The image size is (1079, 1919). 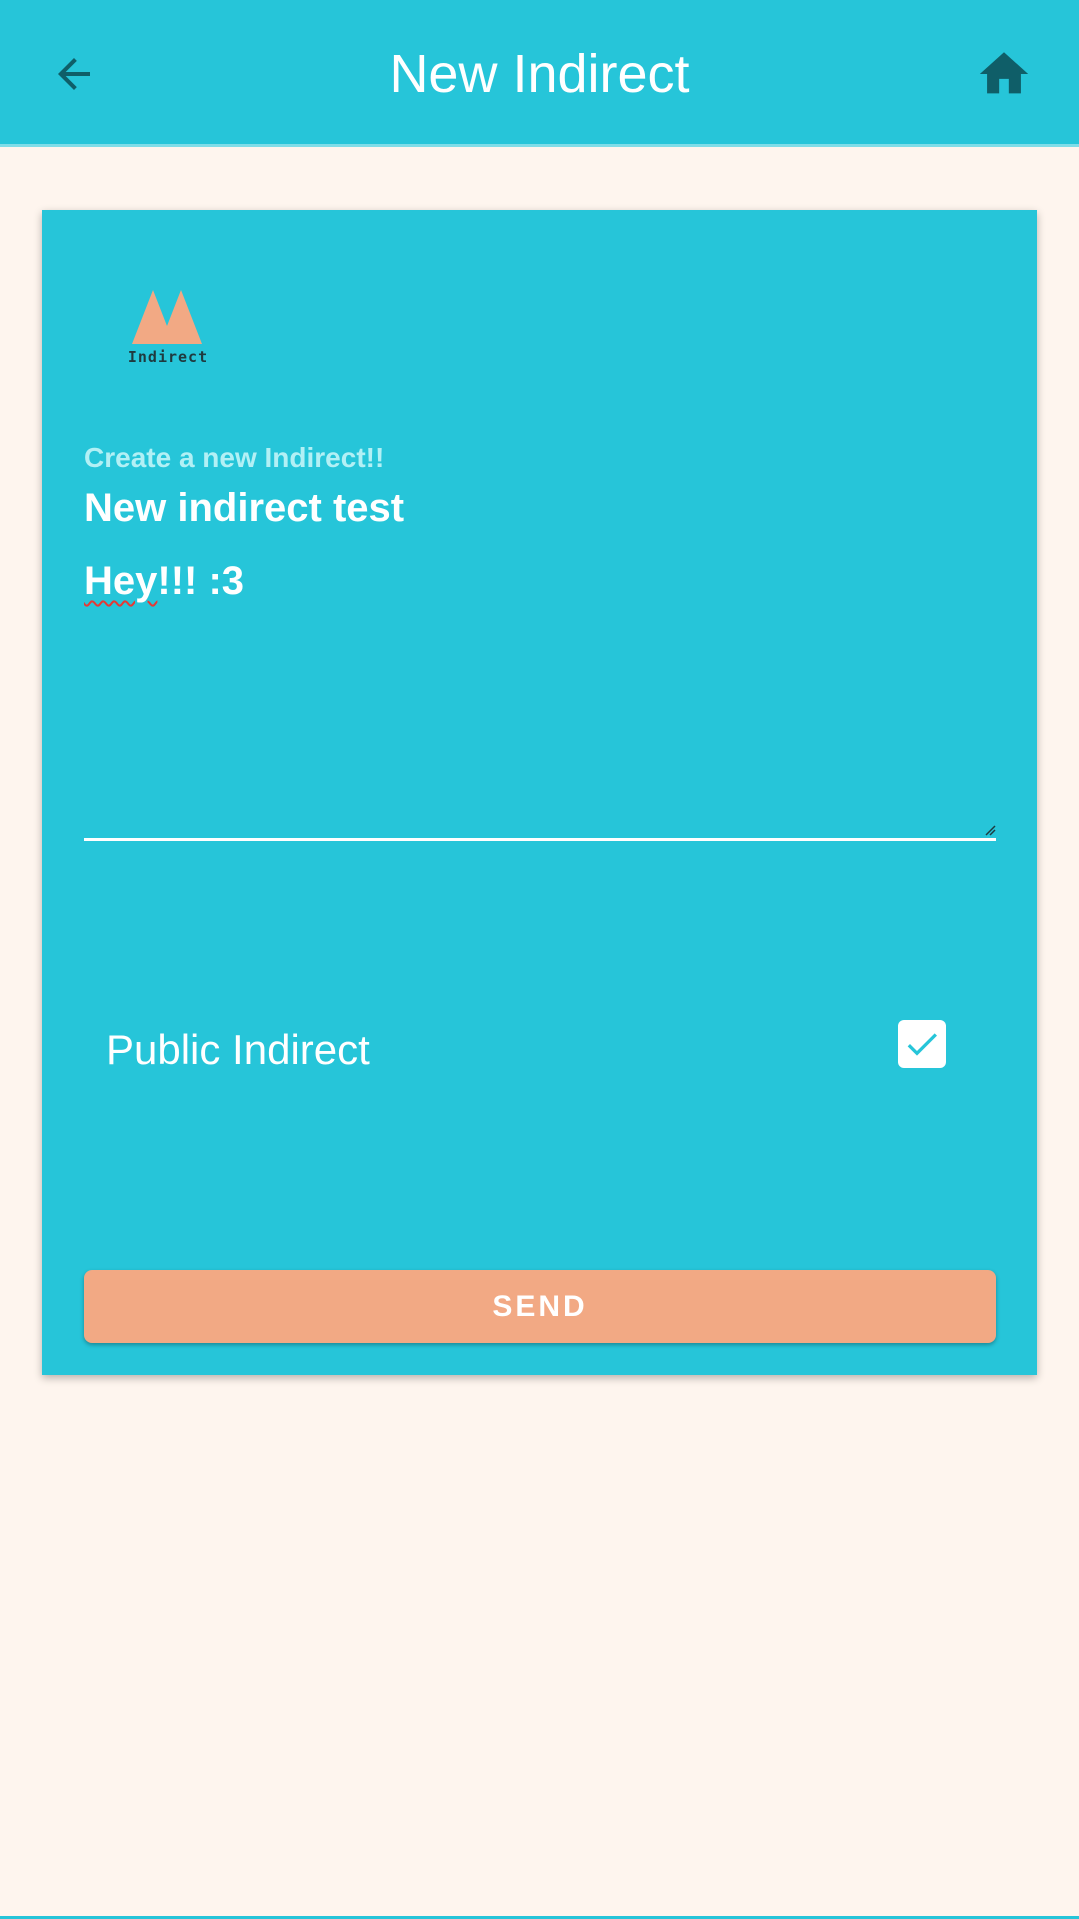 I want to click on page-title: New Indirect, so click(x=539, y=74).